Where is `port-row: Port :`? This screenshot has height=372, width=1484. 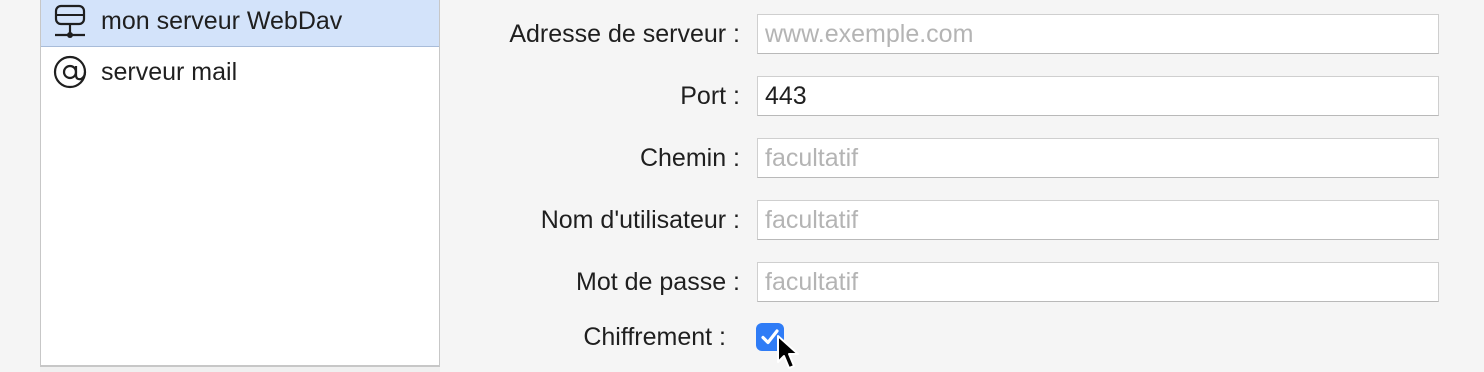
port-row: Port : is located at coordinates (940, 96).